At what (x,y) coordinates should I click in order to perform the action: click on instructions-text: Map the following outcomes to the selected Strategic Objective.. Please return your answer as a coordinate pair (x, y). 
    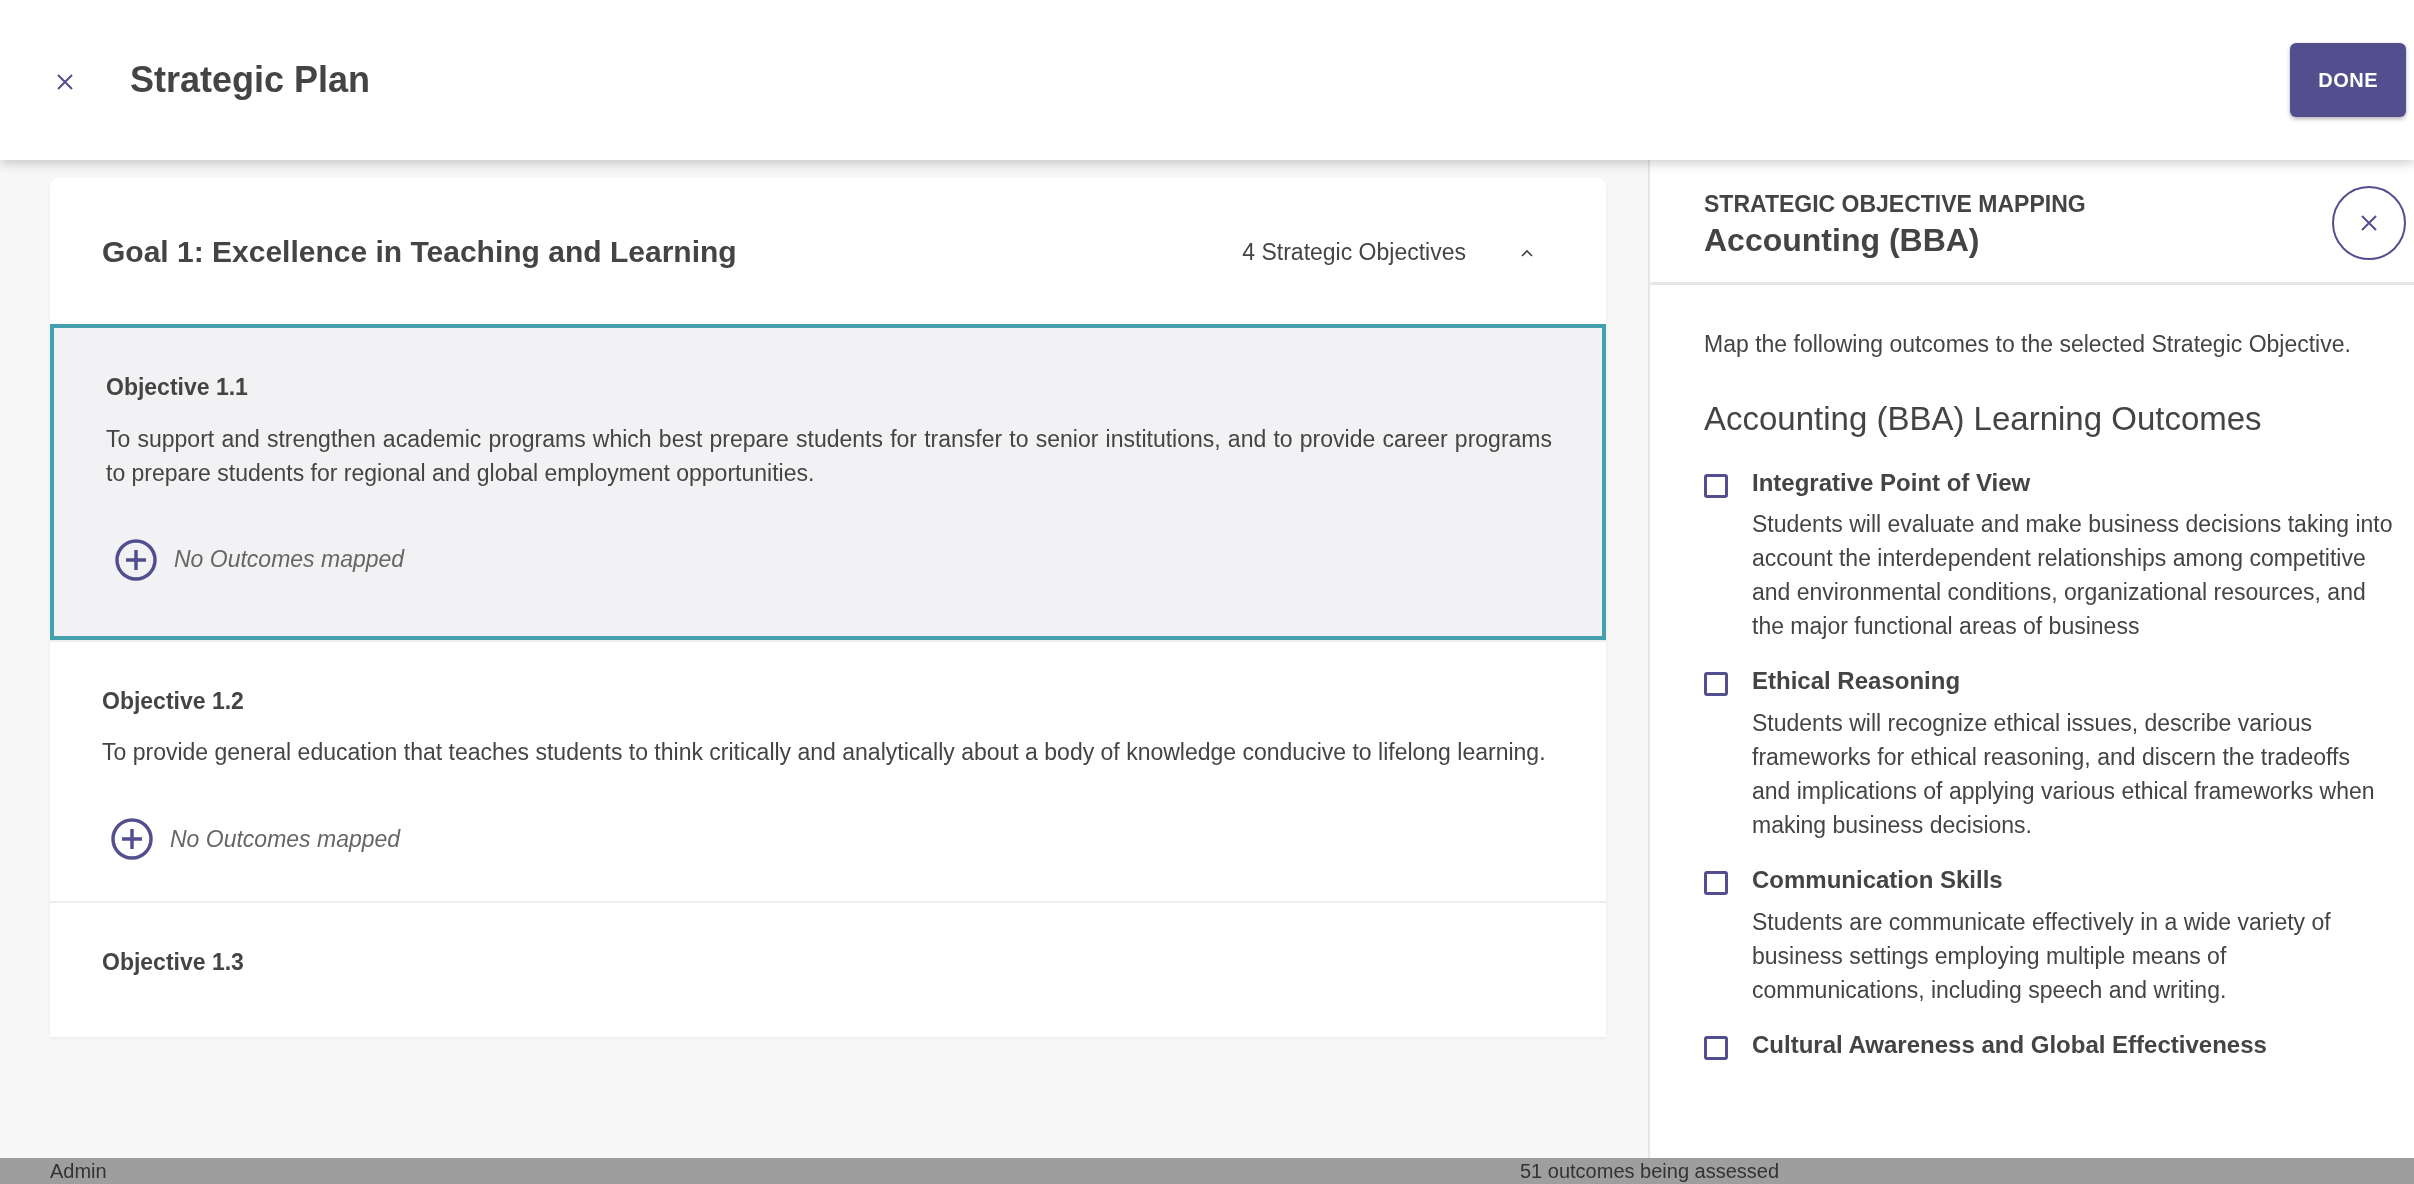
    Looking at the image, I should click on (2028, 344).